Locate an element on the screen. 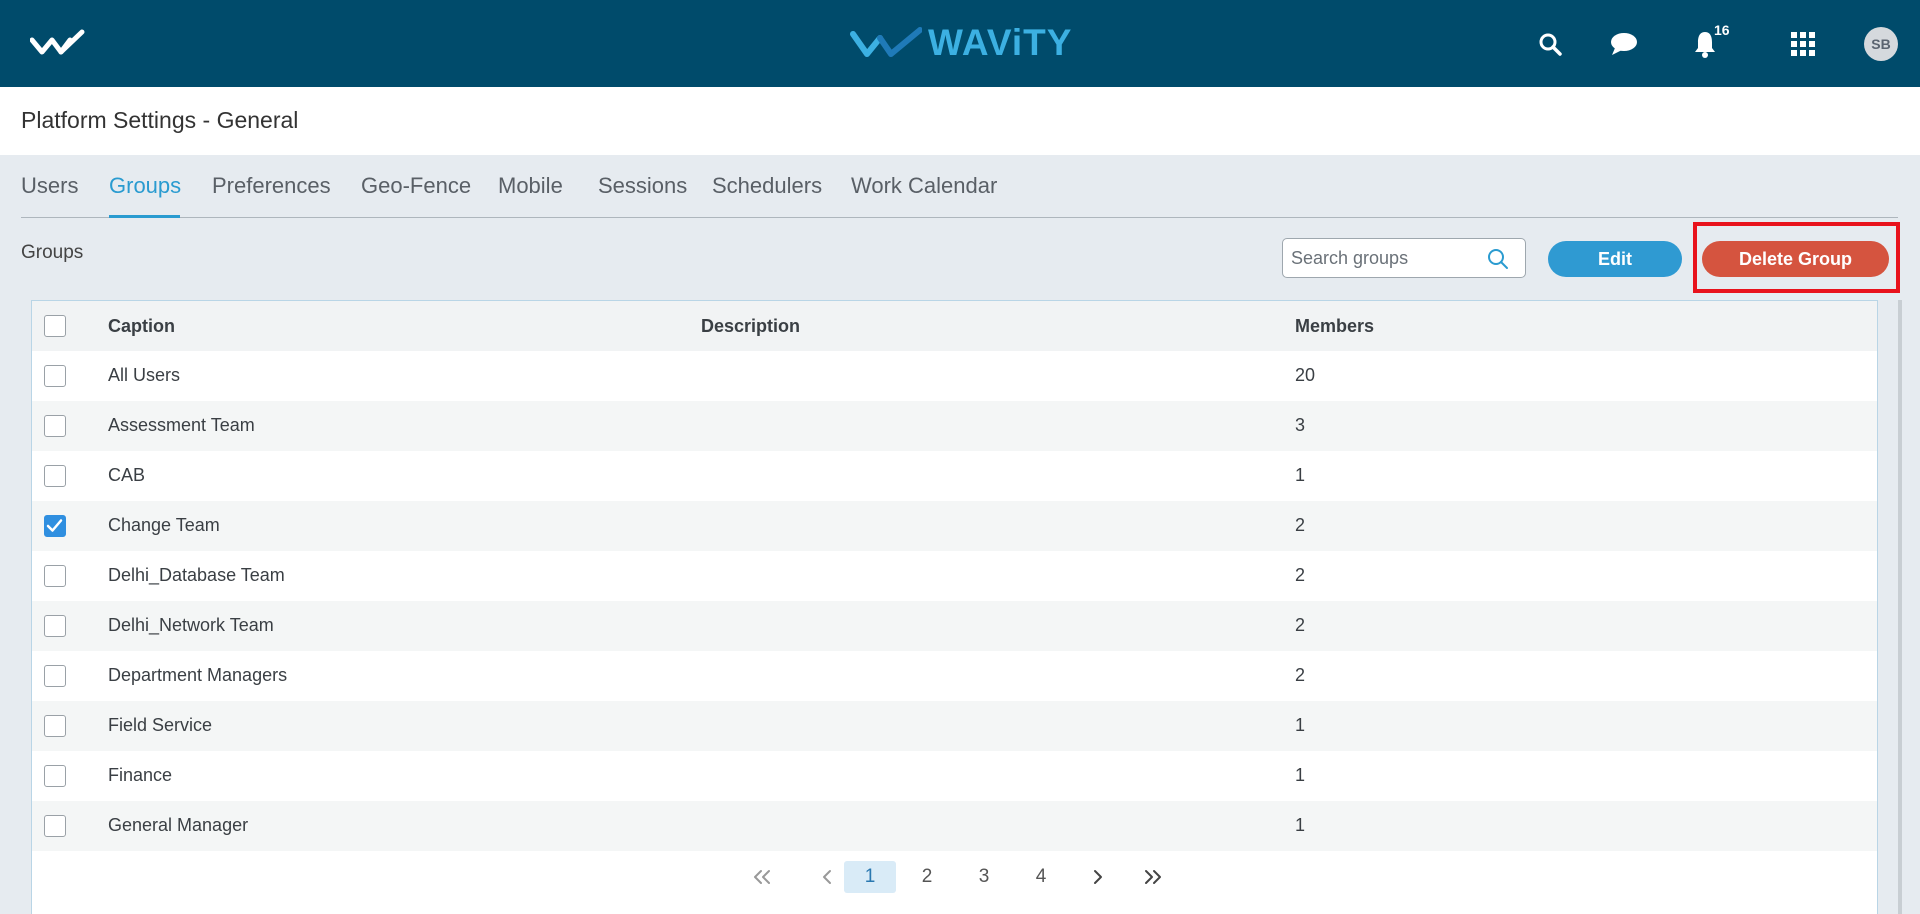 This screenshot has height=914, width=1920. checkmark-icon is located at coordinates (54, 525).